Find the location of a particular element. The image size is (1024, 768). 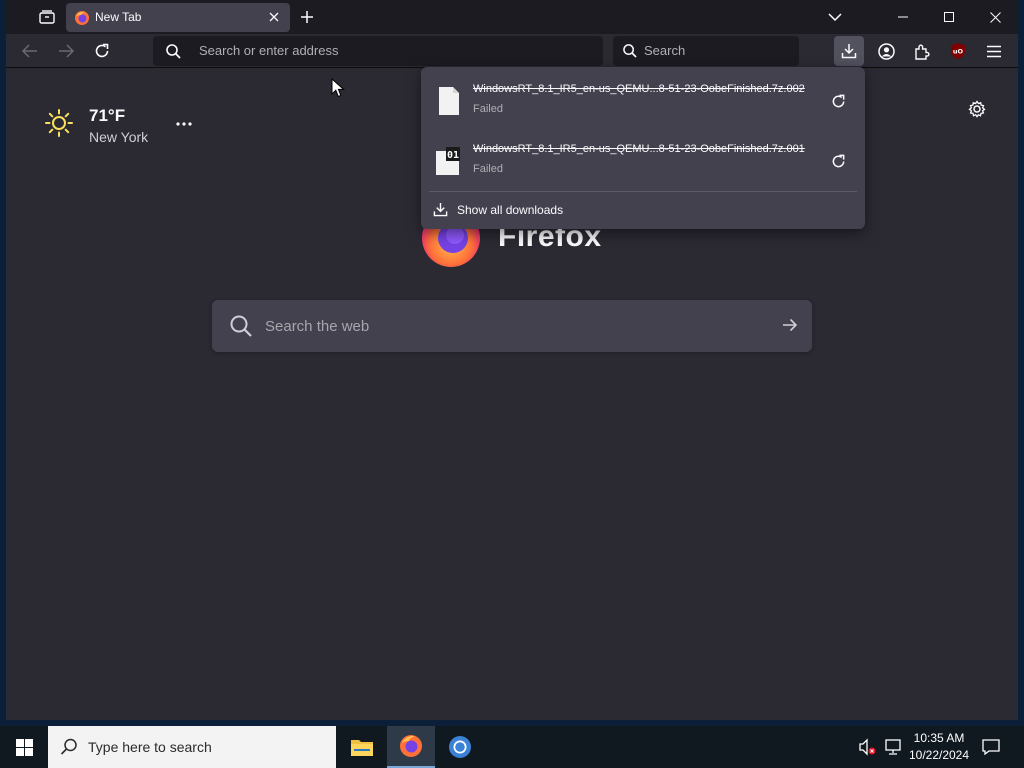

minimize-button is located at coordinates (903, 17).